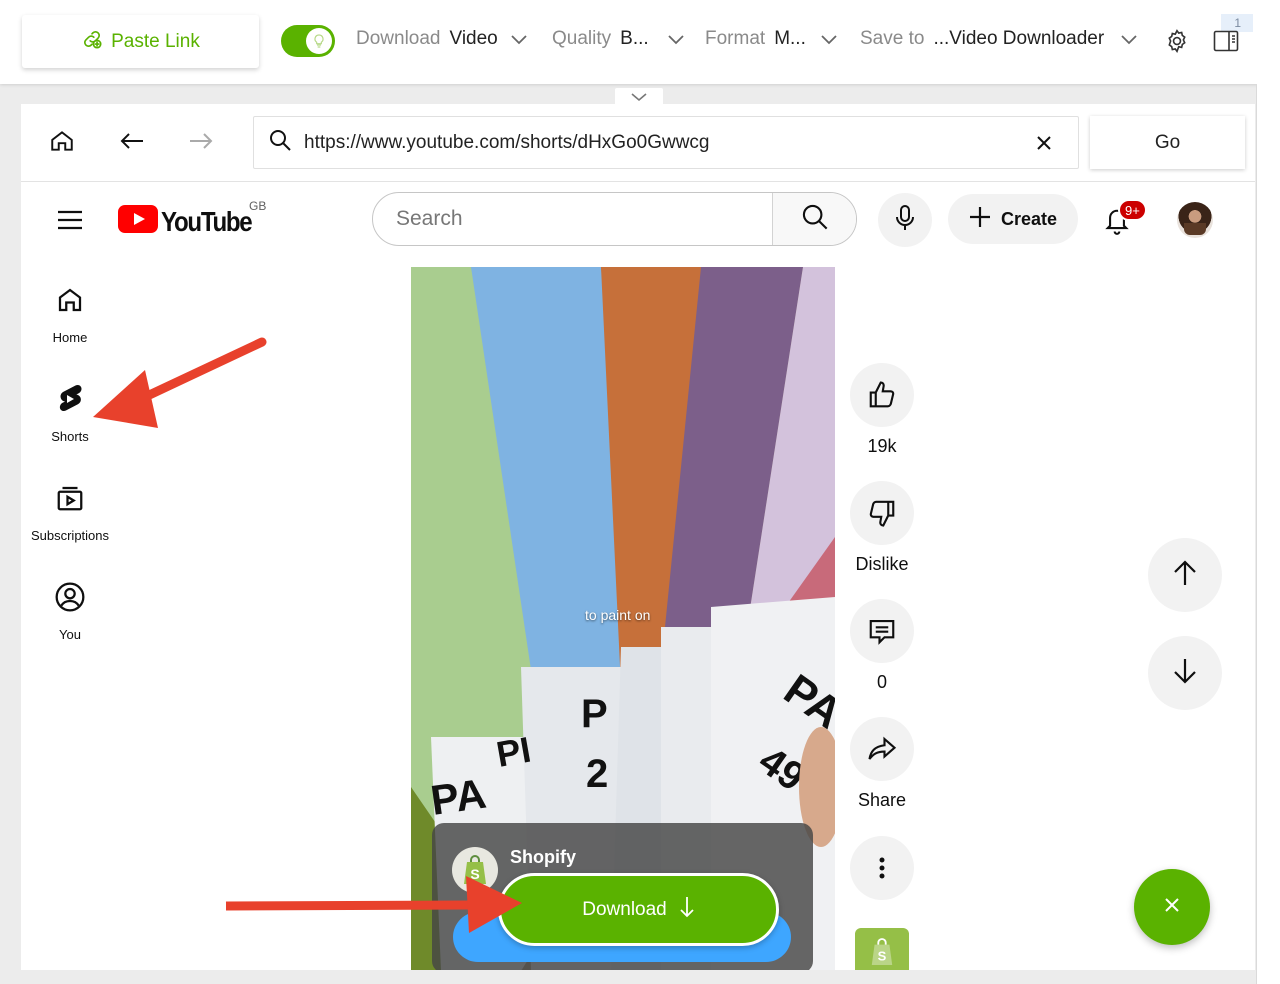 The image size is (1280, 984). Describe the element at coordinates (1226, 41) in the screenshot. I see `downloads-panel-icon` at that location.